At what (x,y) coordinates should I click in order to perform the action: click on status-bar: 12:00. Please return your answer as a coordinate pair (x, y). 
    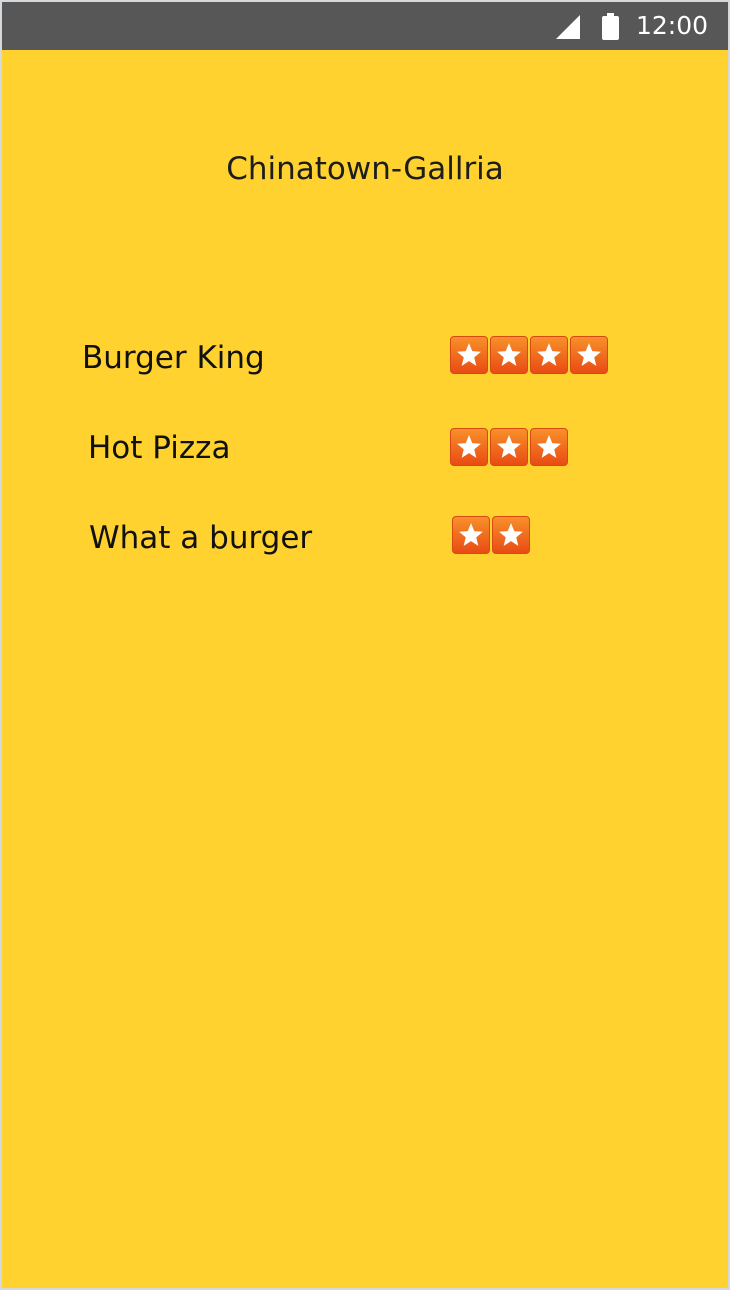
    Looking at the image, I should click on (365, 26).